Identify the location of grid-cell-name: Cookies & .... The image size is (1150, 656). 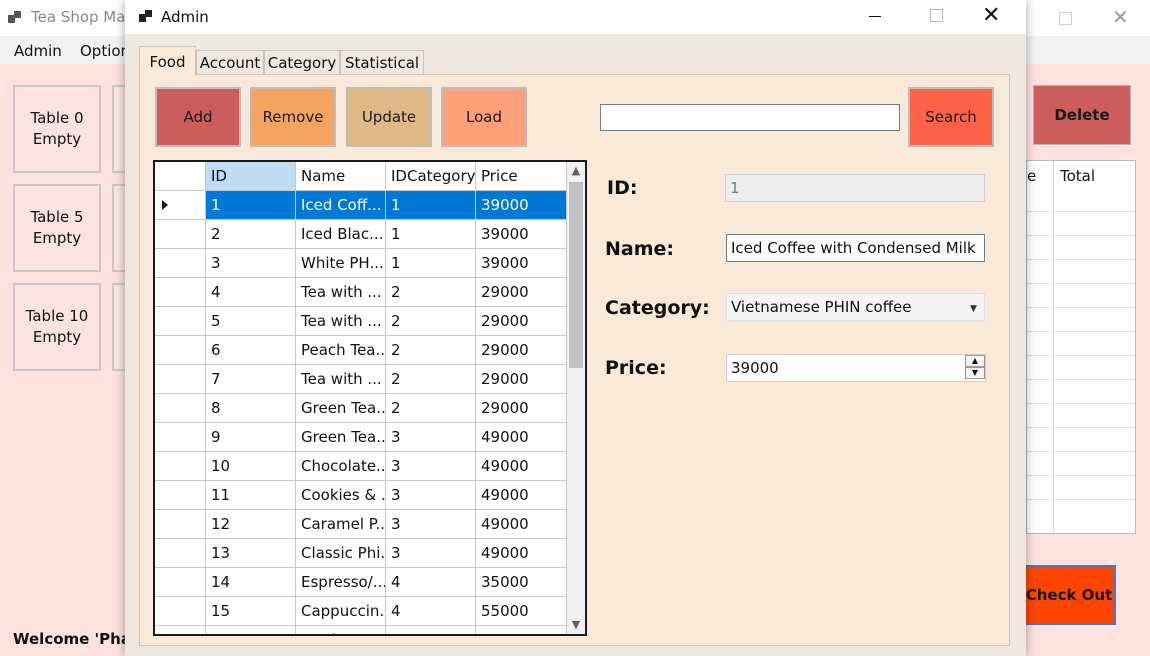
(341, 495).